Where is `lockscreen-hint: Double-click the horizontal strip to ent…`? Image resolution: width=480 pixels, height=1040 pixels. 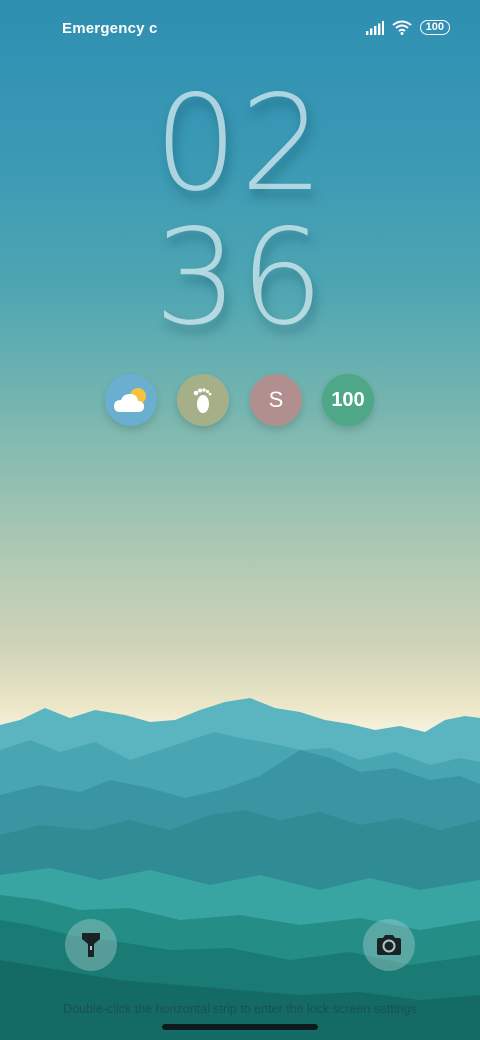
lockscreen-hint: Double-click the horizontal strip to ent… is located at coordinates (240, 1009).